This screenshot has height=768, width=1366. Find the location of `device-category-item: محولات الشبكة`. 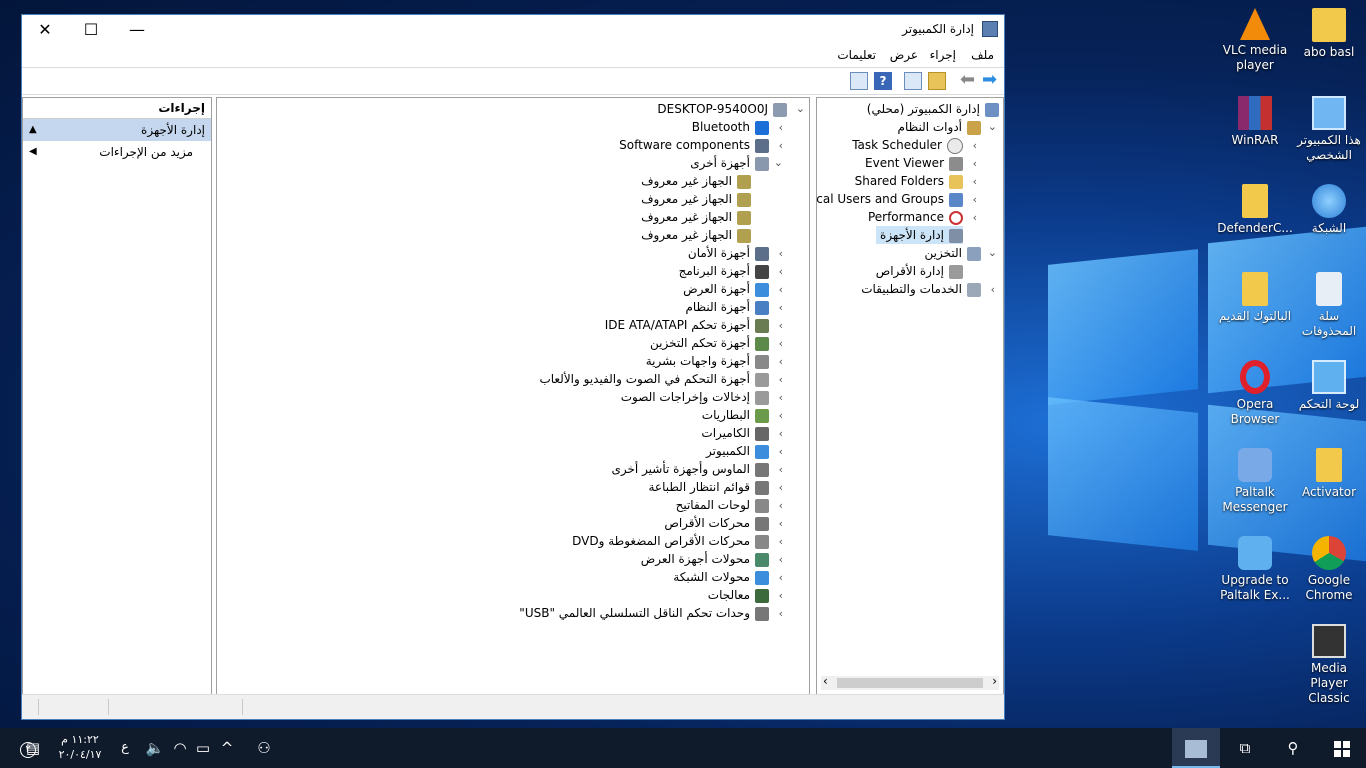

device-category-item: محولات الشبكة is located at coordinates (721, 577).